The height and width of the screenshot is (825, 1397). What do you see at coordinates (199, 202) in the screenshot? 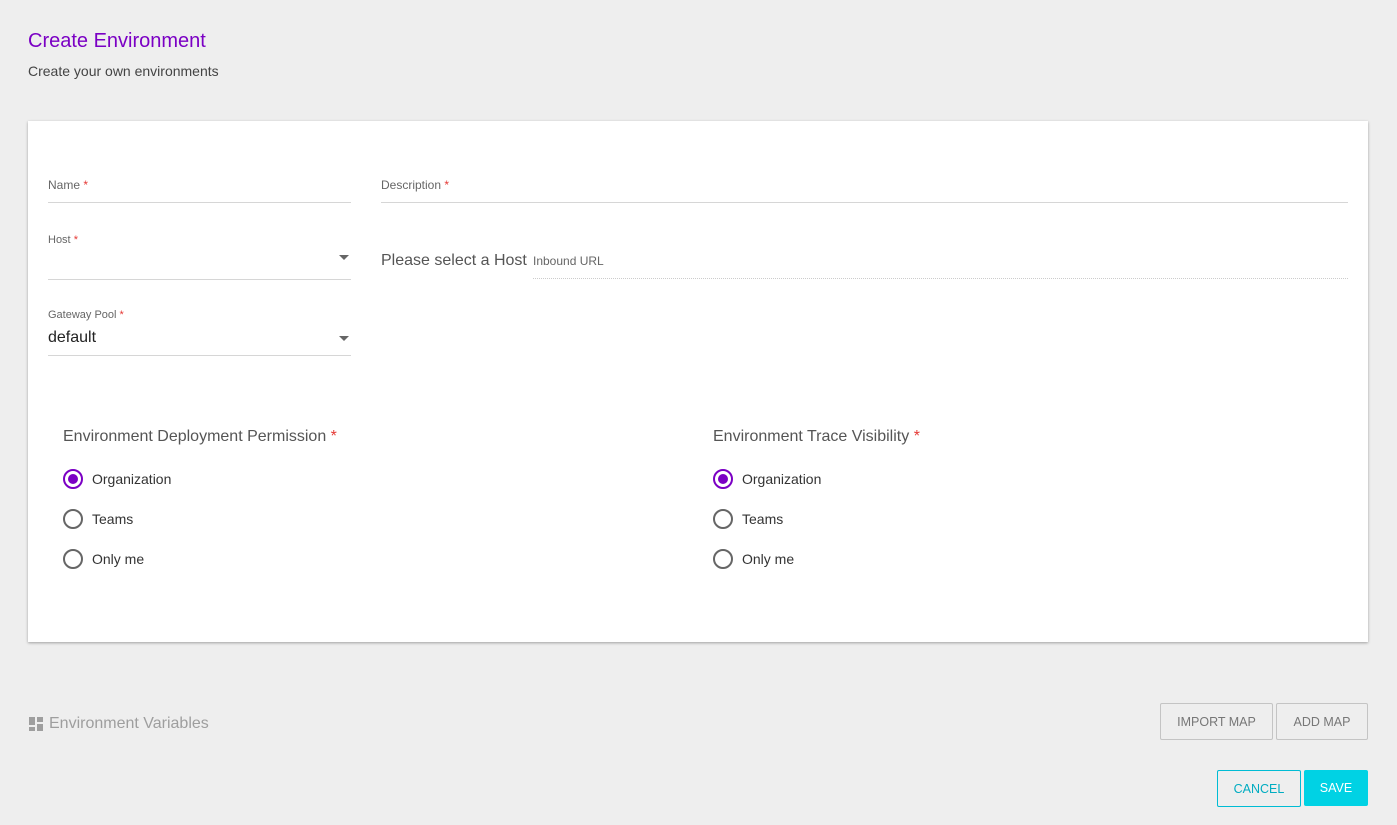
I see `name-underline` at bounding box center [199, 202].